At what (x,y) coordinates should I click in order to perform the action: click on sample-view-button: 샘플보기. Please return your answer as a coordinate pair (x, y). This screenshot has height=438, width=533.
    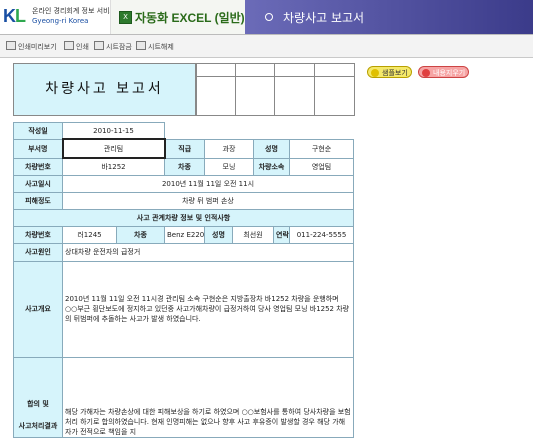
    Looking at the image, I should click on (389, 72).